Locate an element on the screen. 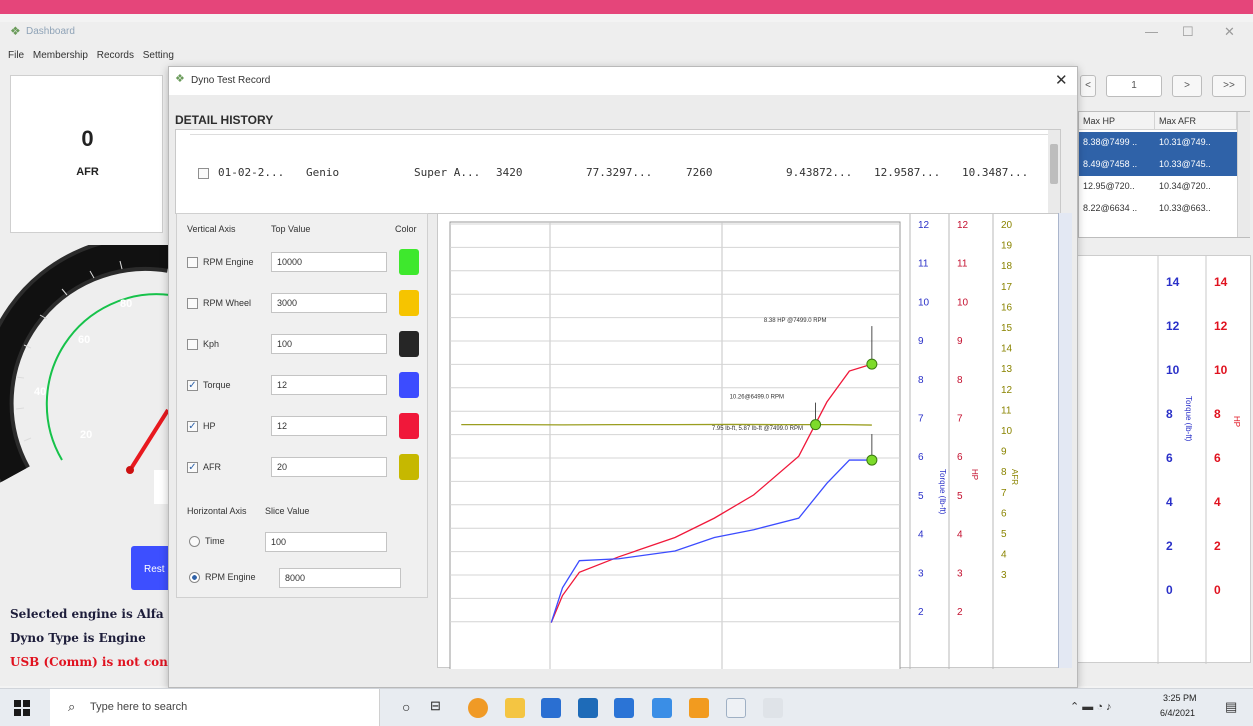 This screenshot has width=1253, height=726. table-cell: 10.34@720.. is located at coordinates (1195, 186).